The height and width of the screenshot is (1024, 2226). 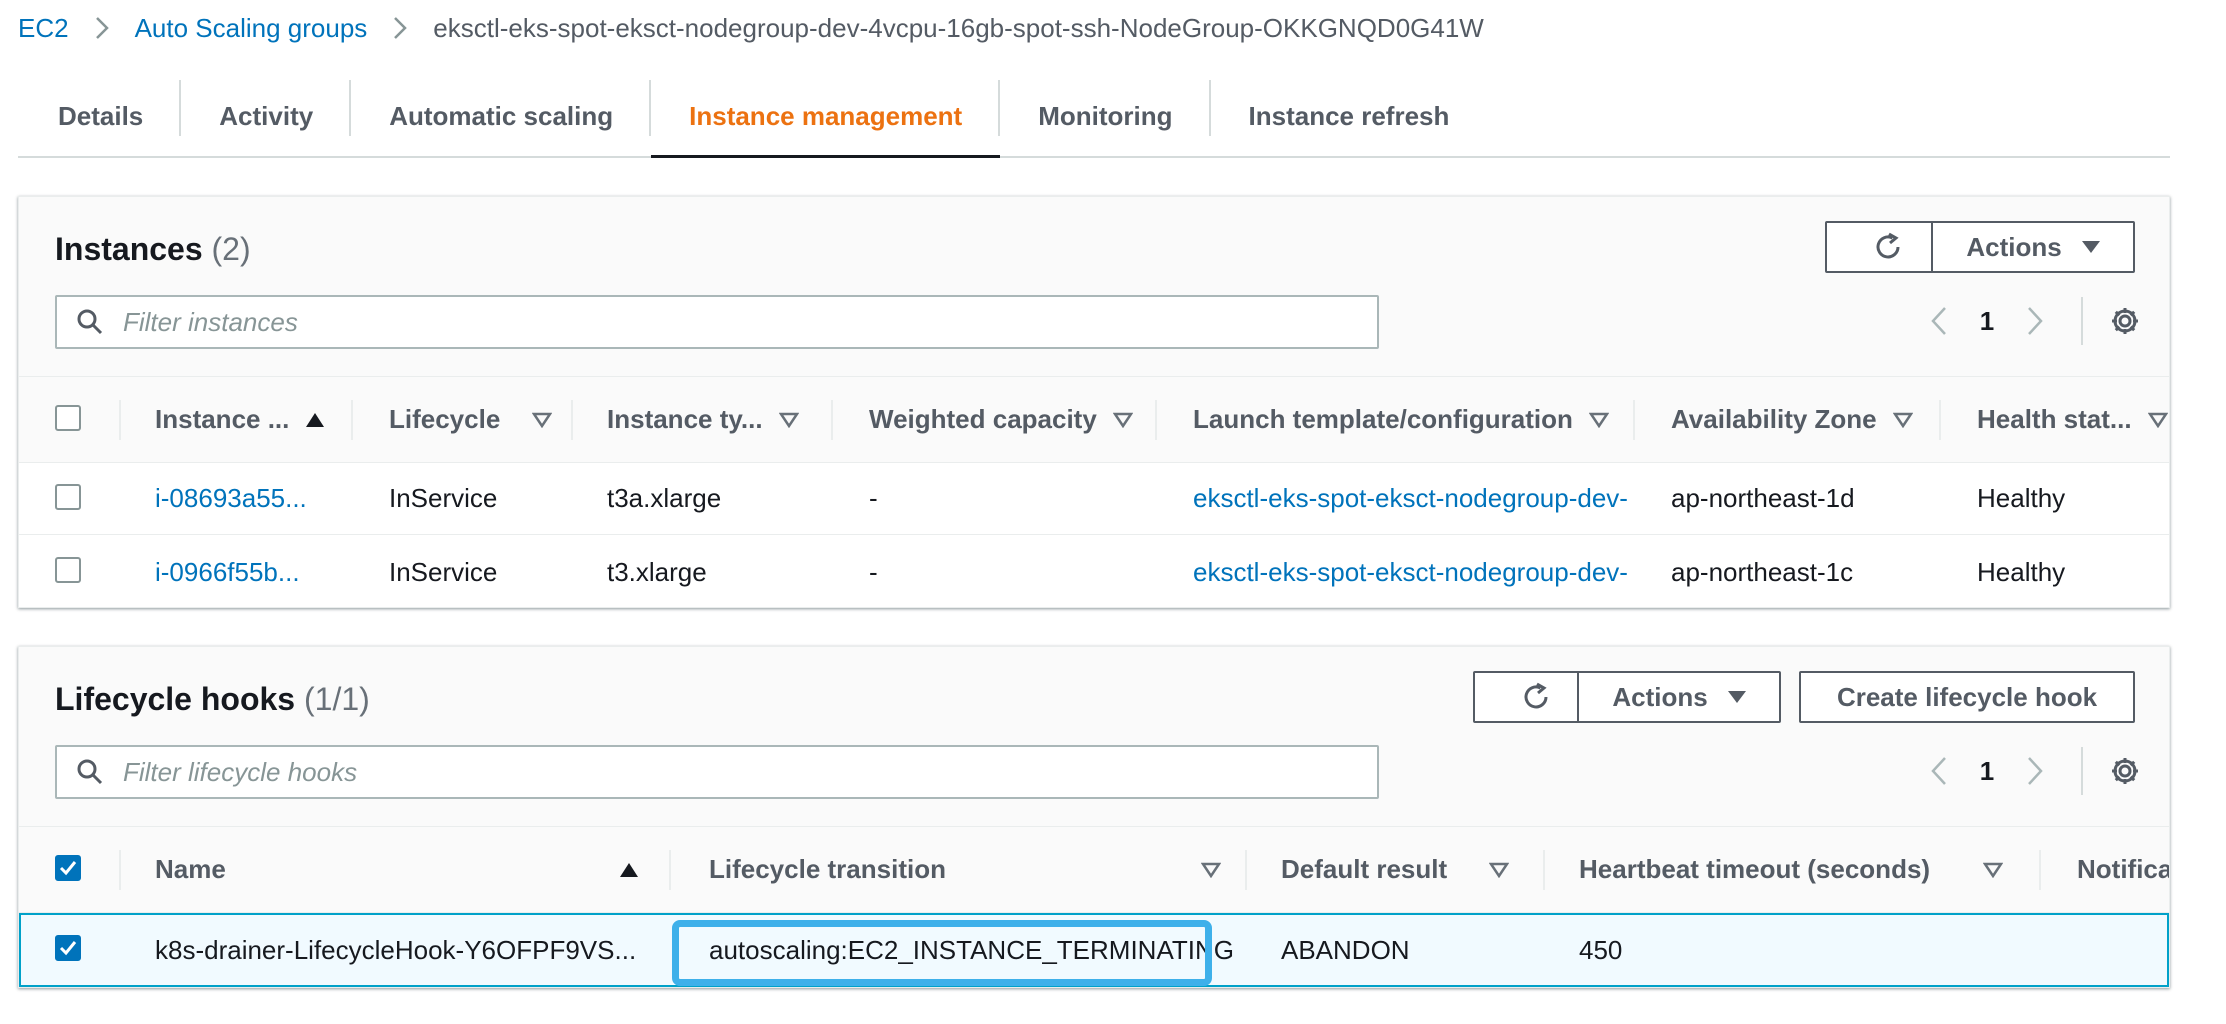 What do you see at coordinates (175, 699) in the screenshot?
I see `lifecycle-hooks-title-text: Lifecycle hooks` at bounding box center [175, 699].